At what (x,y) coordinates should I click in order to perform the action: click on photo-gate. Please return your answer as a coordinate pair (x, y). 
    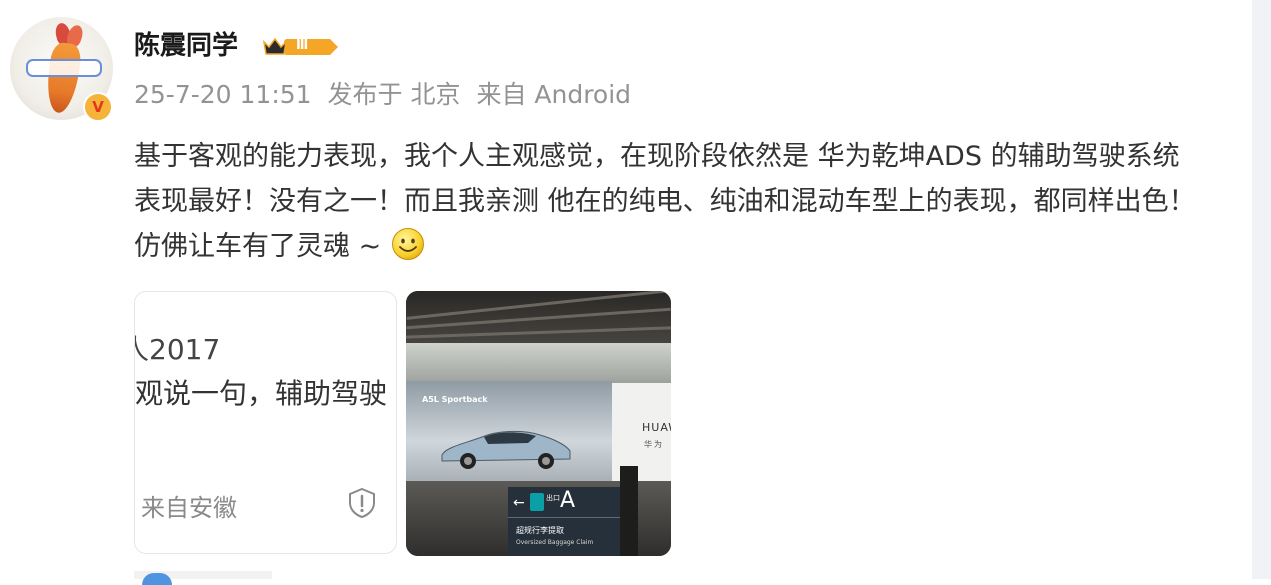
    Looking at the image, I should click on (629, 511).